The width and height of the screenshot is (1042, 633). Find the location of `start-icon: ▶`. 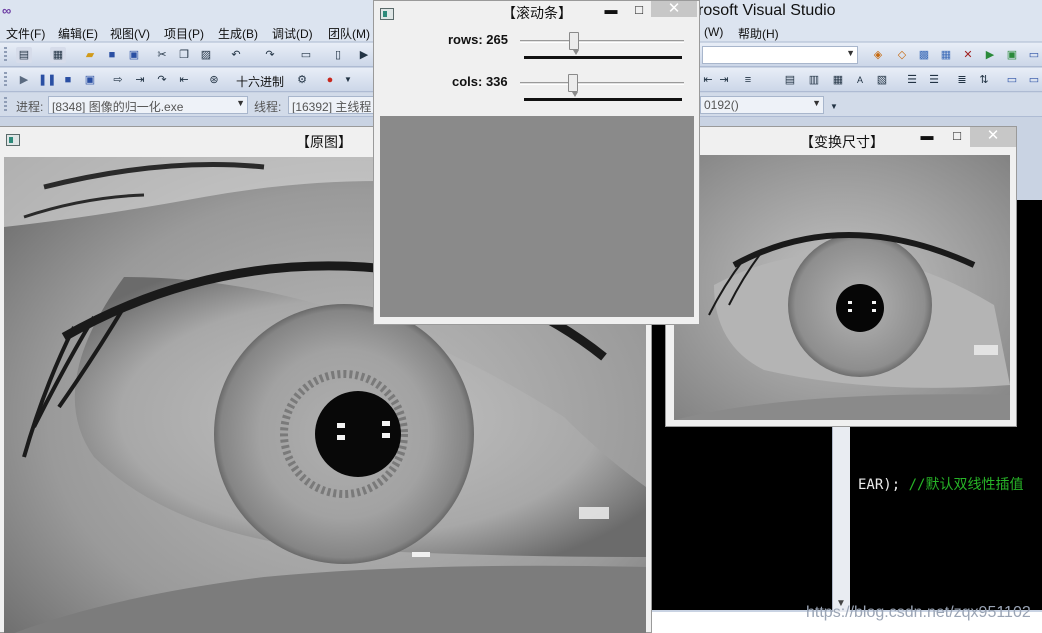

start-icon: ▶ is located at coordinates (364, 55).